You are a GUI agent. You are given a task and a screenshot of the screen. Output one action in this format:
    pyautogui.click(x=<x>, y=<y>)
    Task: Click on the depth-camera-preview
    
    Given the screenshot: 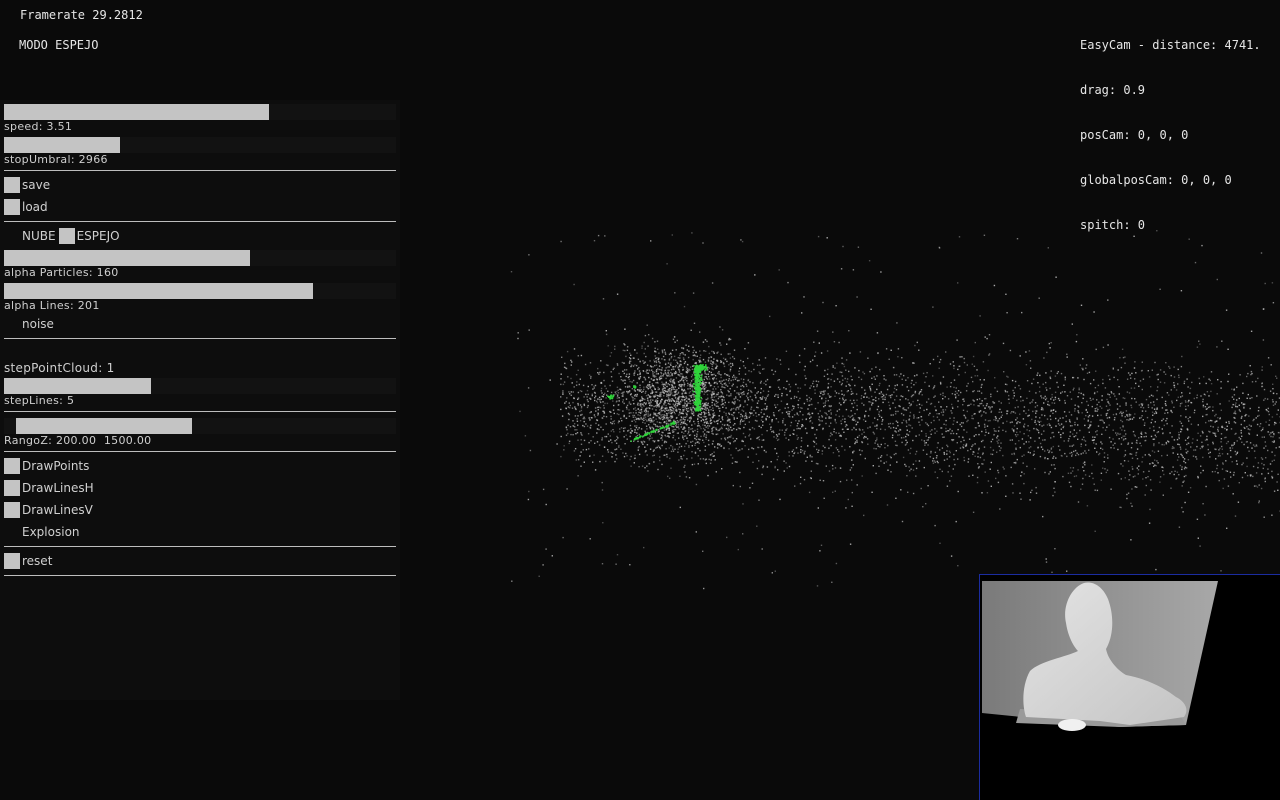 What is the action you would take?
    pyautogui.click(x=1129, y=687)
    